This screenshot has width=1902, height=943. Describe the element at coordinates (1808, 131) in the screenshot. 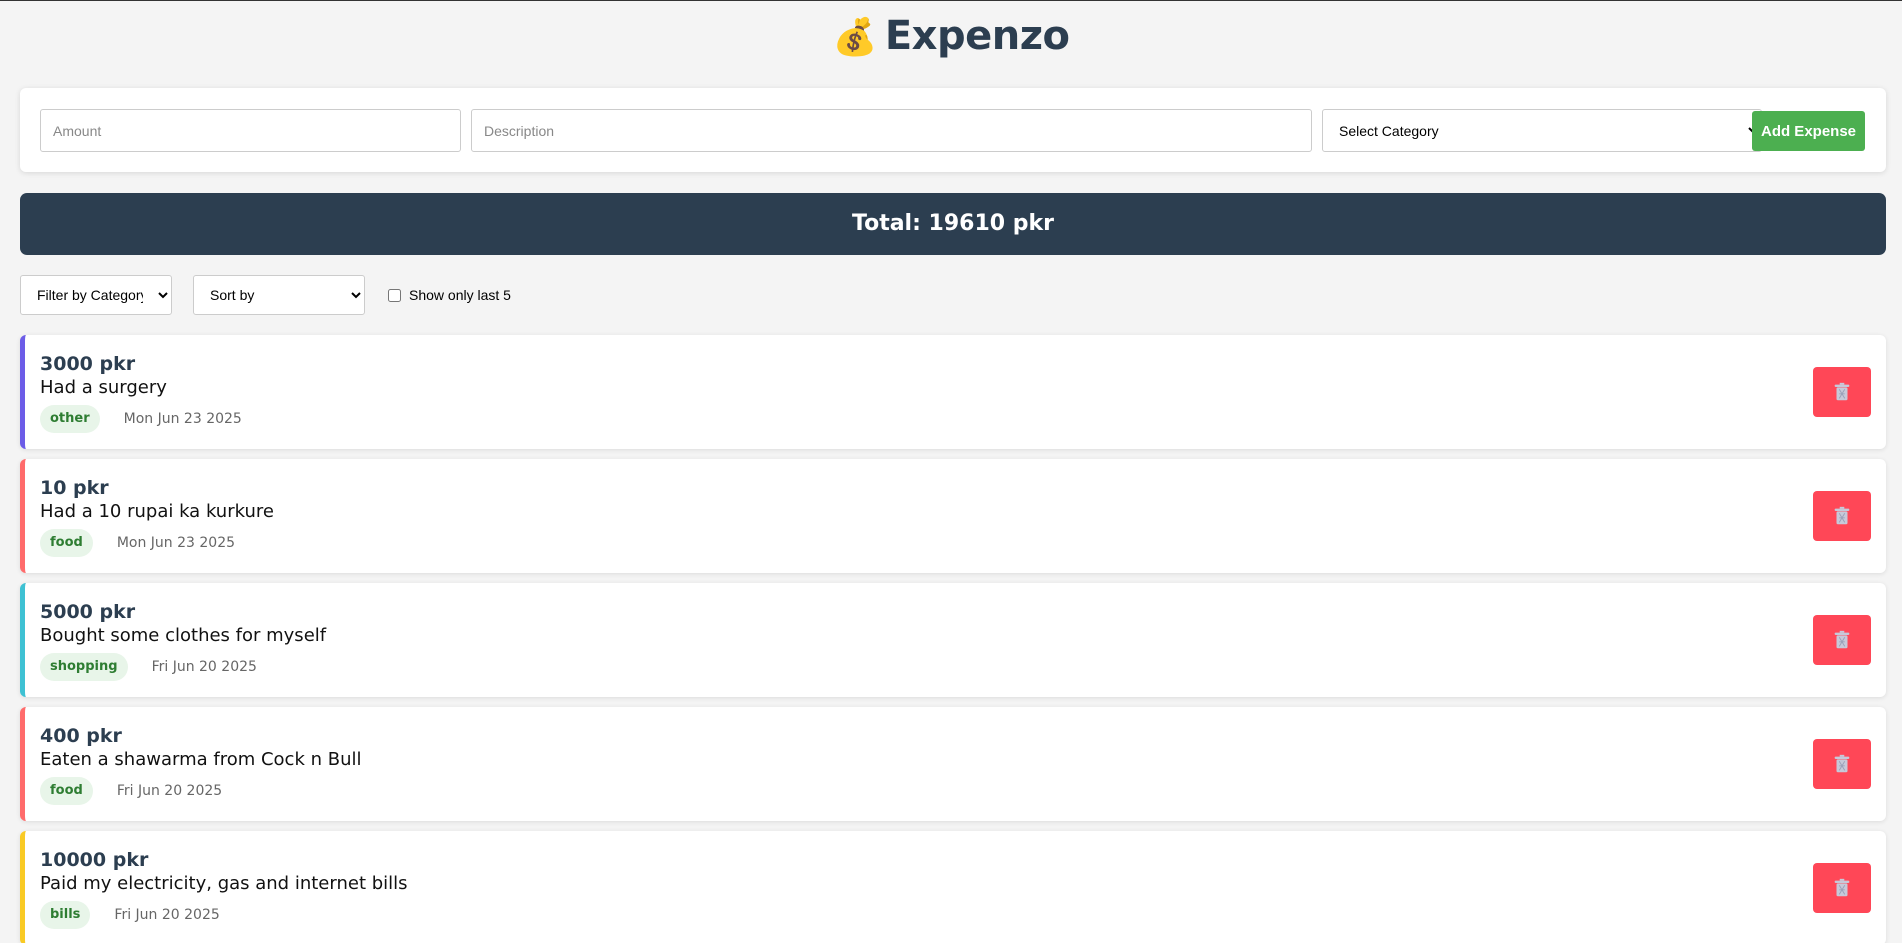

I see `add-expense-button: Add Expense` at that location.